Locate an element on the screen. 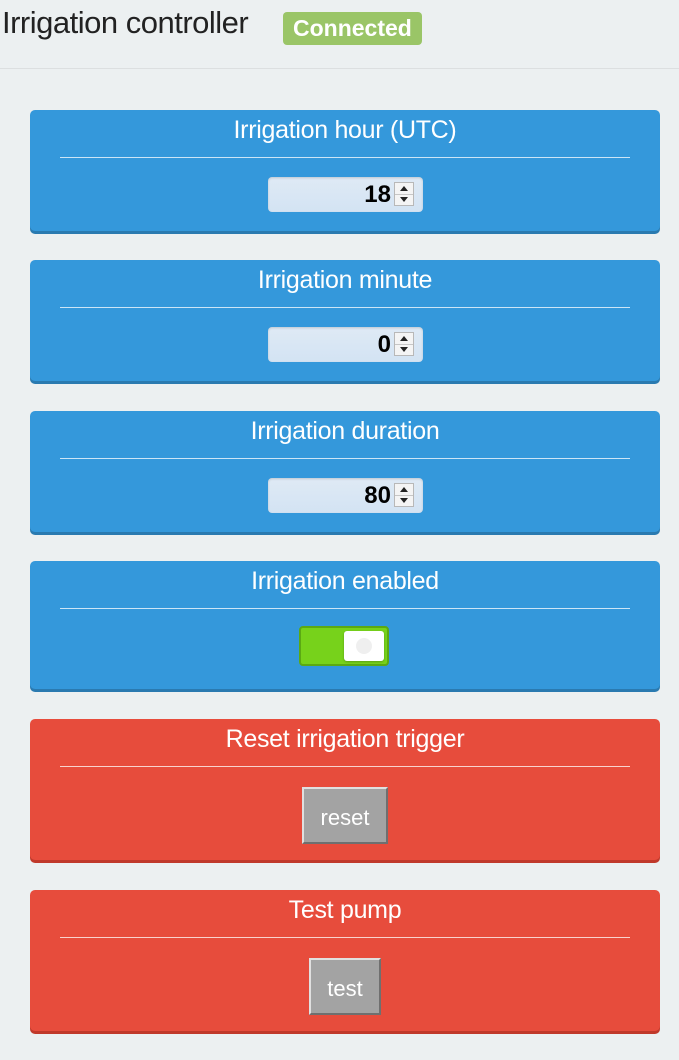  hour-value: 18 is located at coordinates (377, 194).